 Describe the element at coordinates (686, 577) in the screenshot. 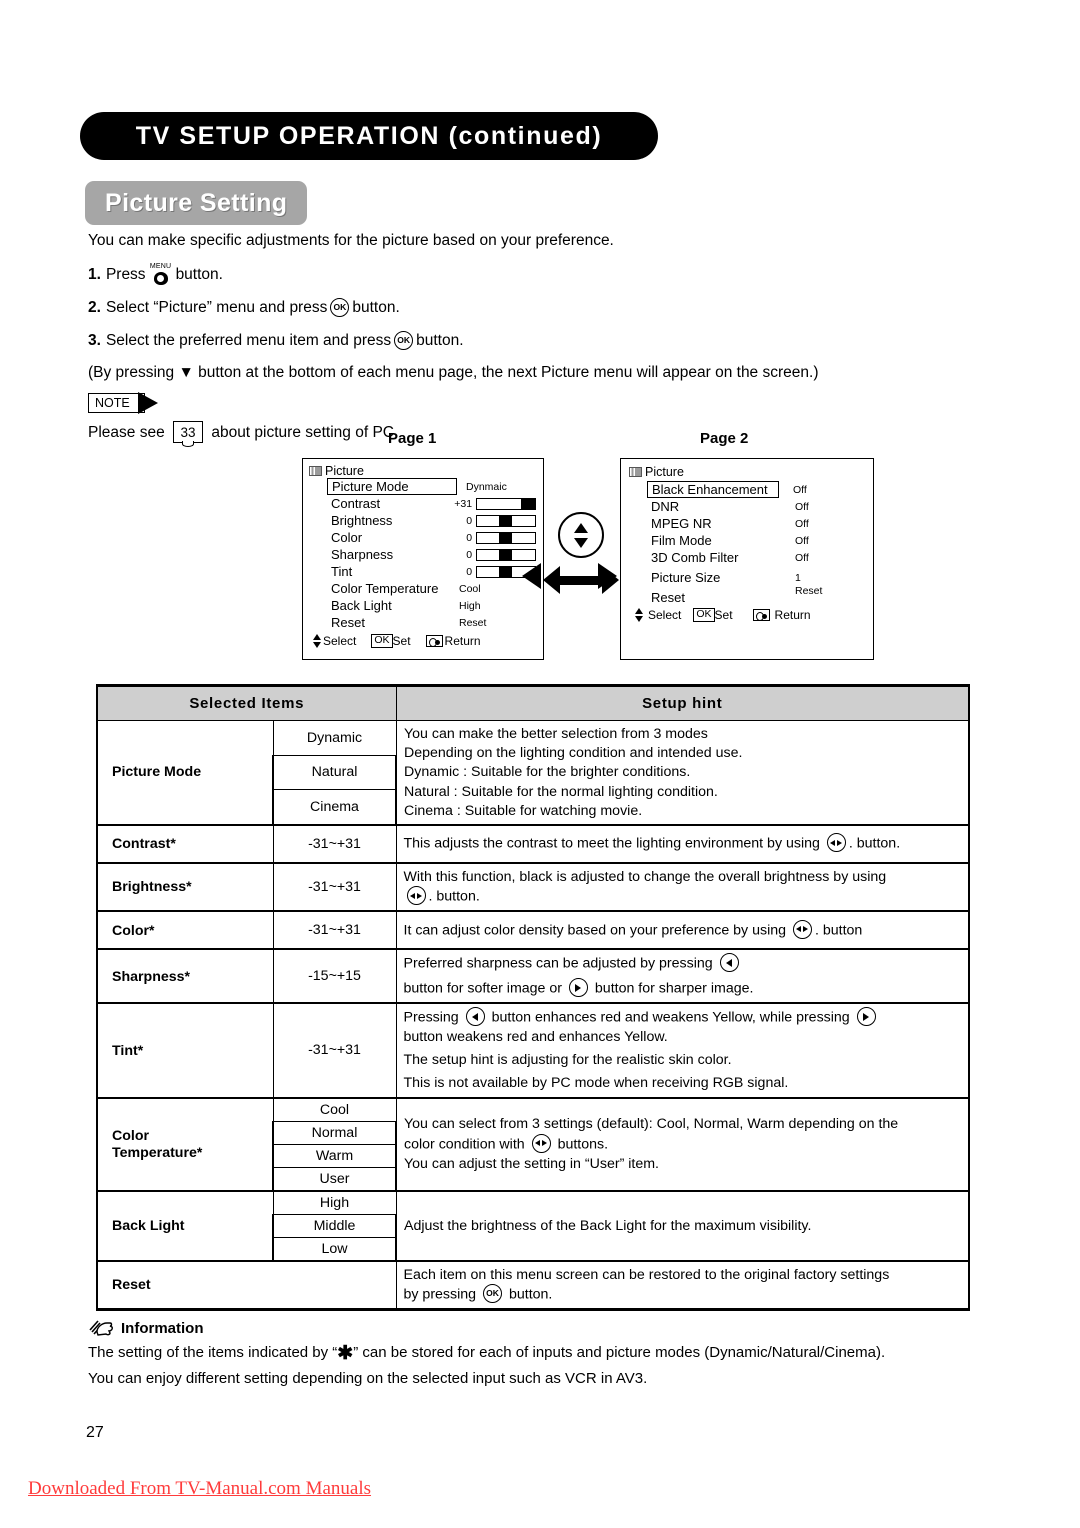

I see `osd-label-picture-size: Picture Size` at that location.